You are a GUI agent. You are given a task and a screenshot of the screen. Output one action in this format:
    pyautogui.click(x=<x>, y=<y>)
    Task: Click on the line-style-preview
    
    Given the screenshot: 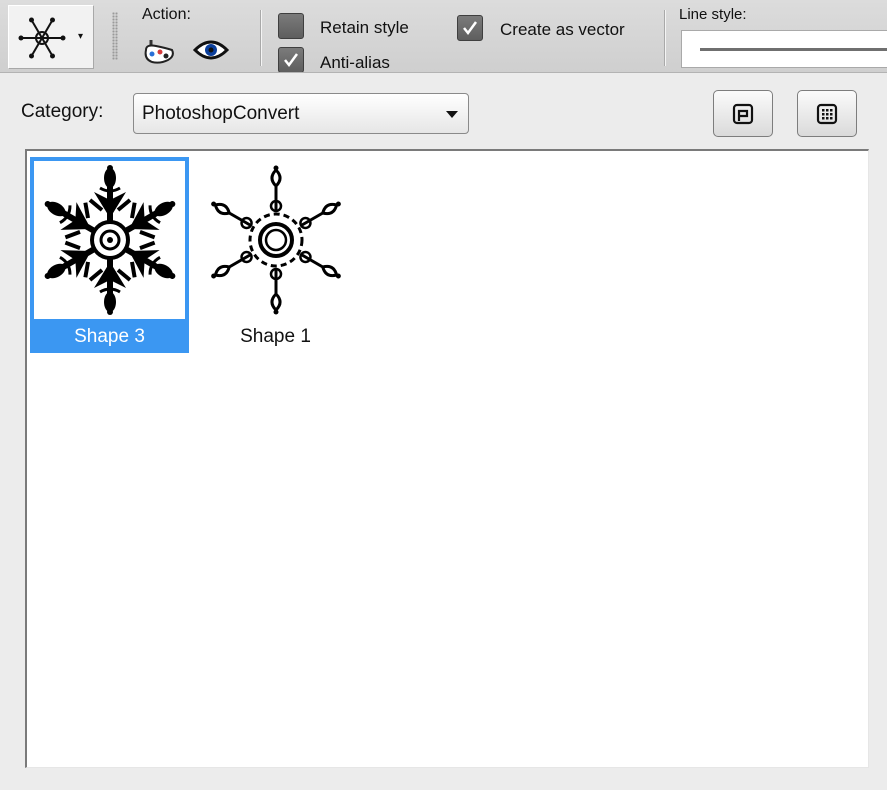 What is the action you would take?
    pyautogui.click(x=793, y=49)
    